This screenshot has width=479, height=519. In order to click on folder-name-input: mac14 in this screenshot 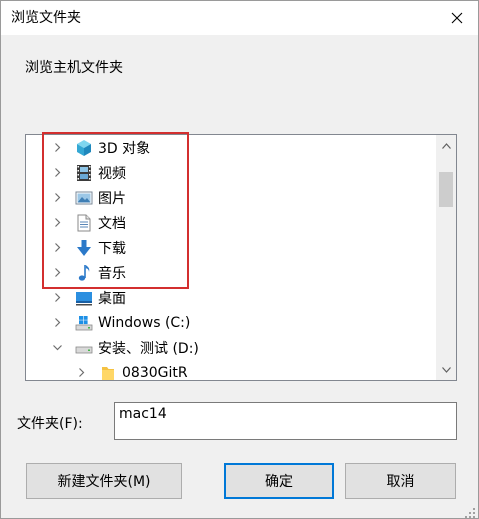, I will do `click(285, 421)`.